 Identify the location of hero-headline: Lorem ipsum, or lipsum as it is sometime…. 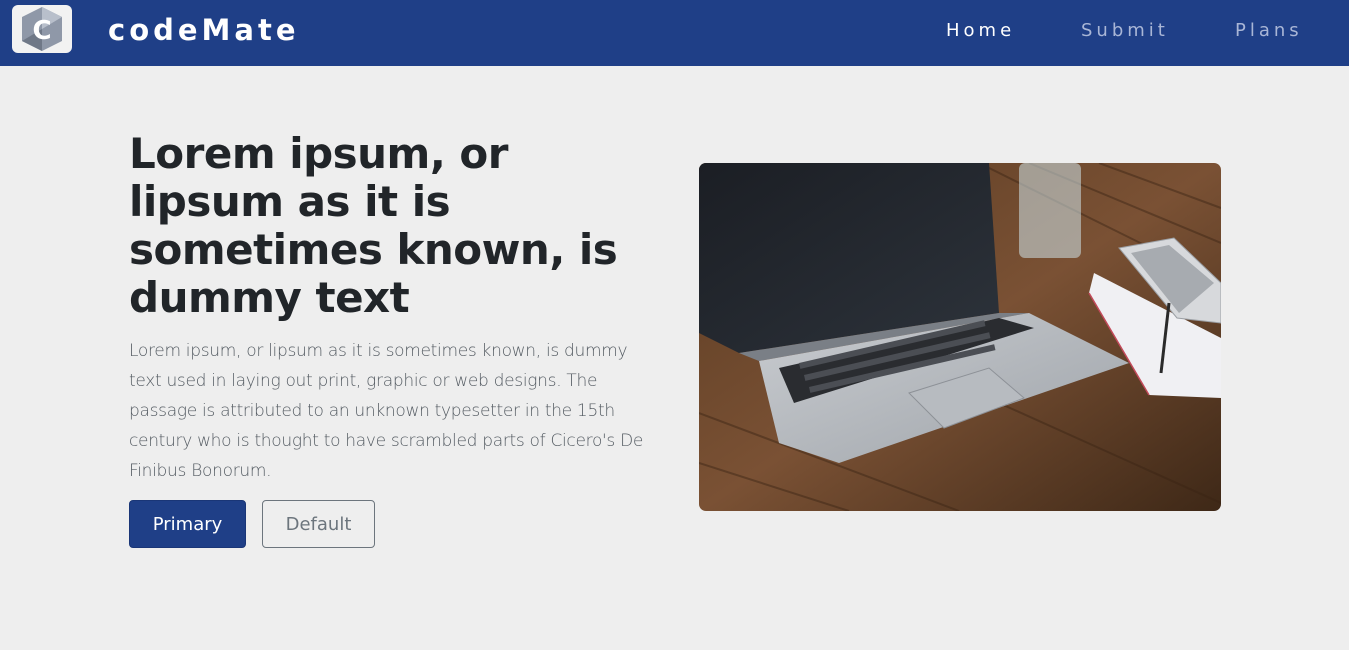
(373, 225).